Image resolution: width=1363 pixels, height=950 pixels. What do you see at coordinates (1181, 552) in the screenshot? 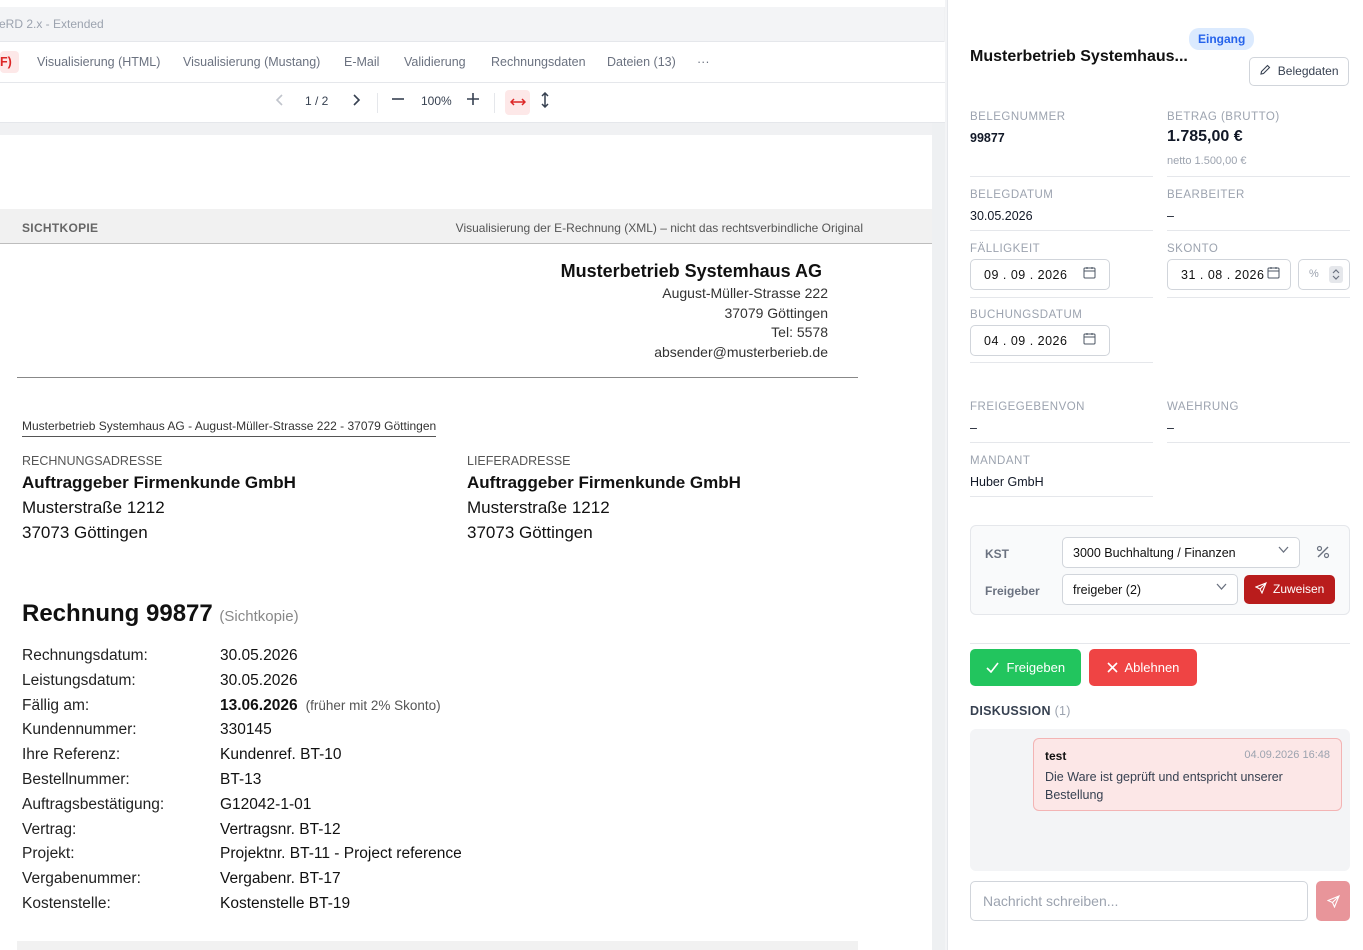
I see `kst-select: 3000 Buchhaltung / Finanzen` at bounding box center [1181, 552].